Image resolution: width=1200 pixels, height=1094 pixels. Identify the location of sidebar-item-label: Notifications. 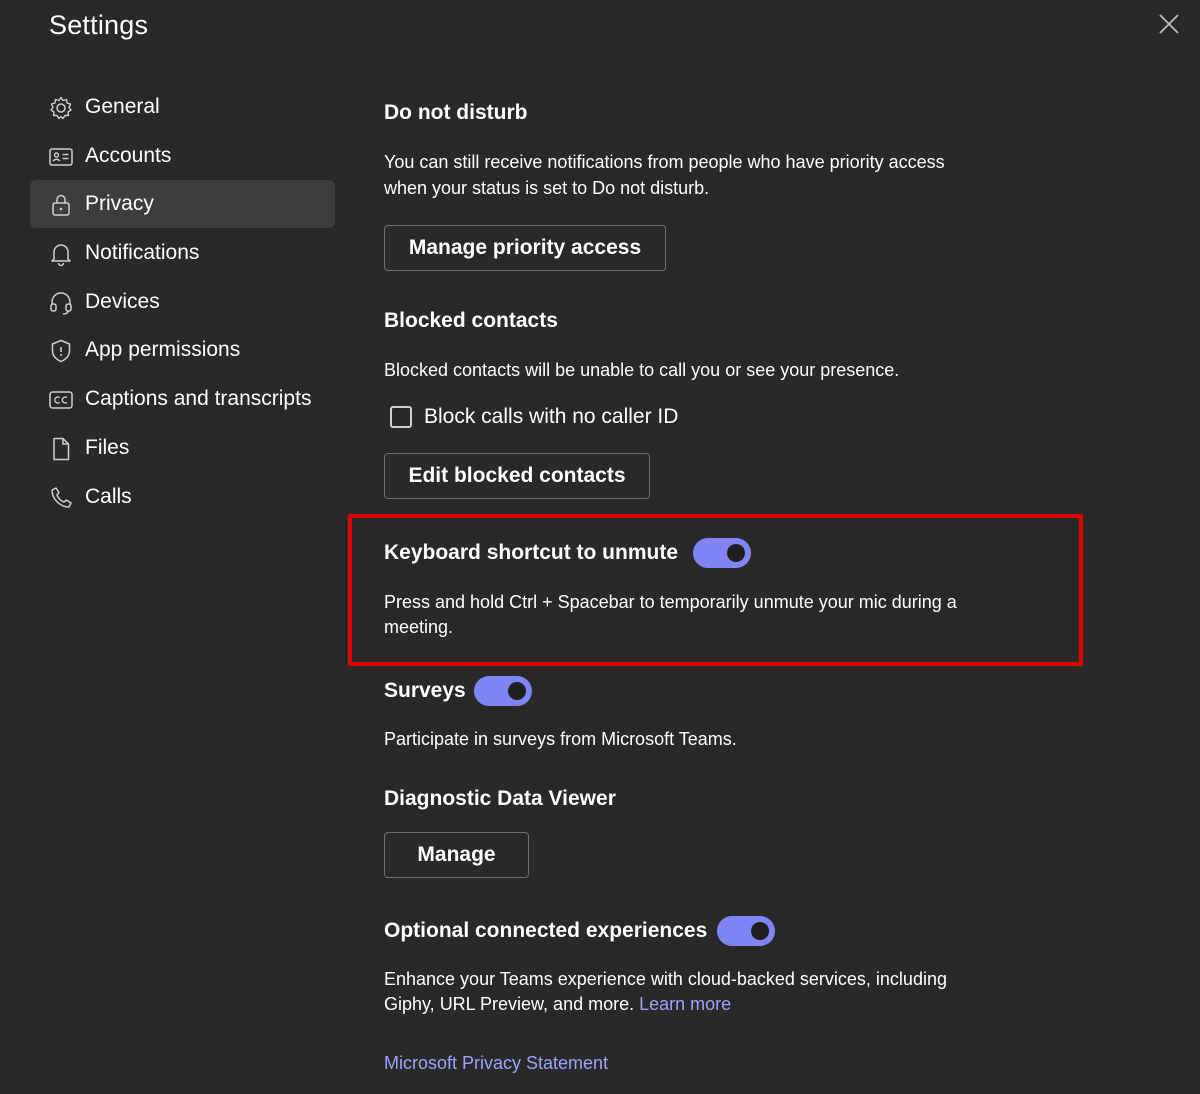
(142, 253).